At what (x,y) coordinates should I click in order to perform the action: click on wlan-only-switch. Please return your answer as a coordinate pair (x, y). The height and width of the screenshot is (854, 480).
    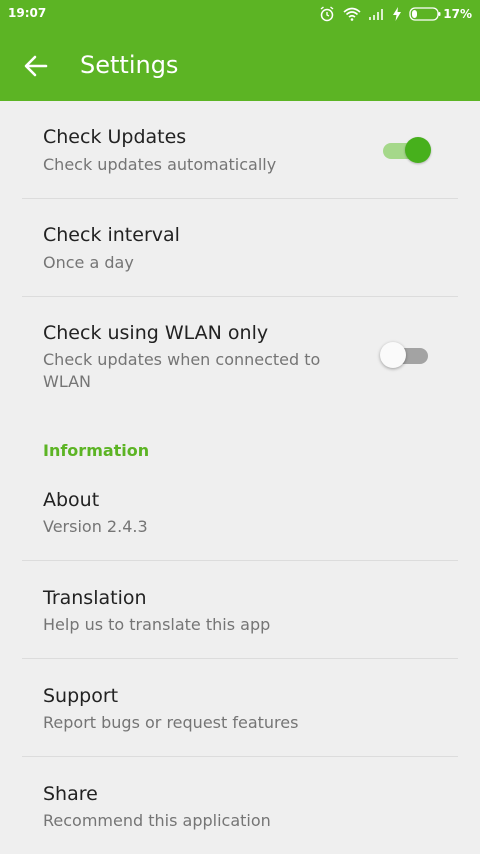
    Looking at the image, I should click on (407, 355).